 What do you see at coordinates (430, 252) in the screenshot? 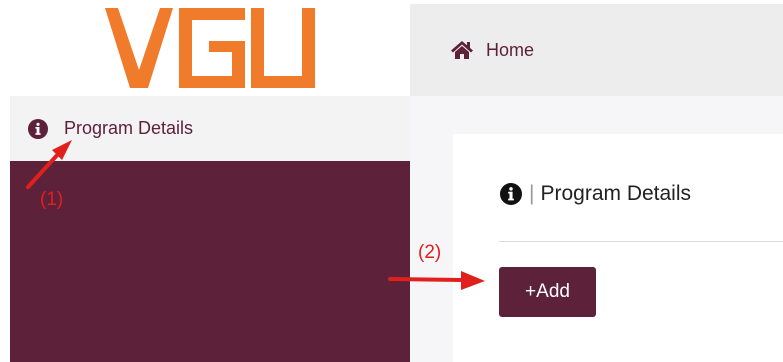
I see `annotation-label-2: (2)` at bounding box center [430, 252].